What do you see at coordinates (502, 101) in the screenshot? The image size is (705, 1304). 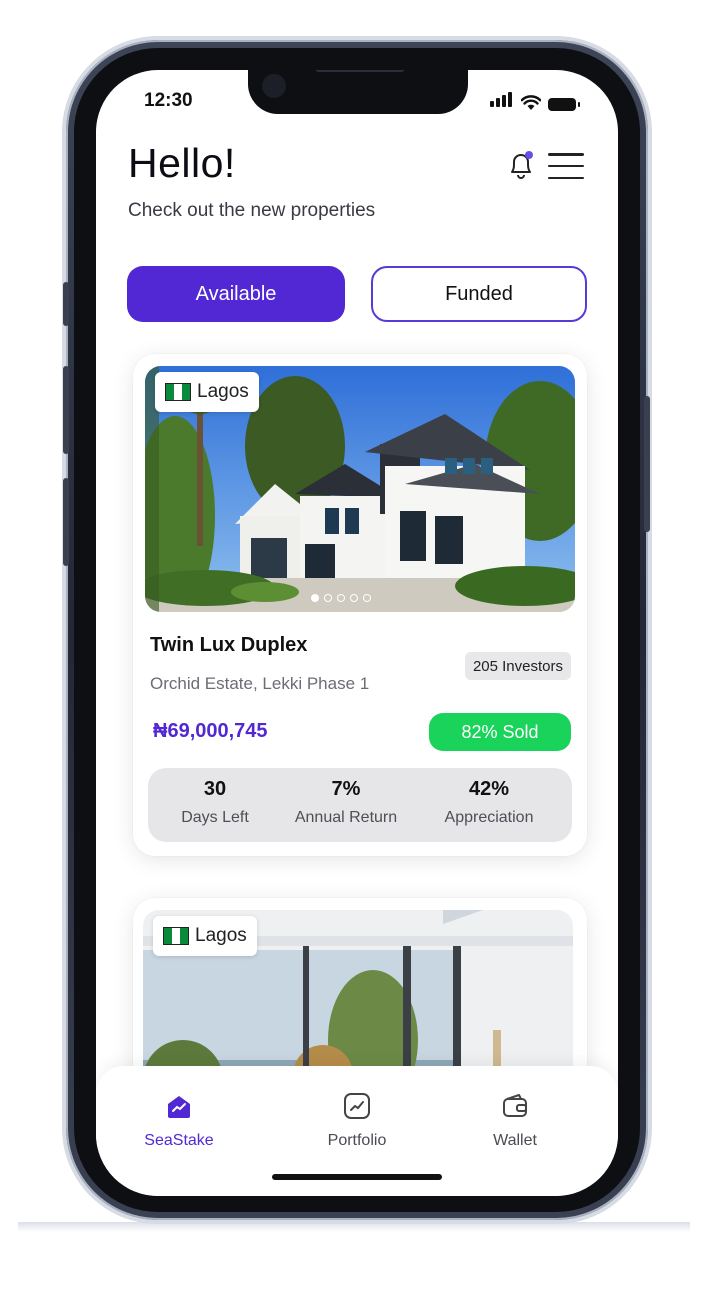 I see `signal-icon` at bounding box center [502, 101].